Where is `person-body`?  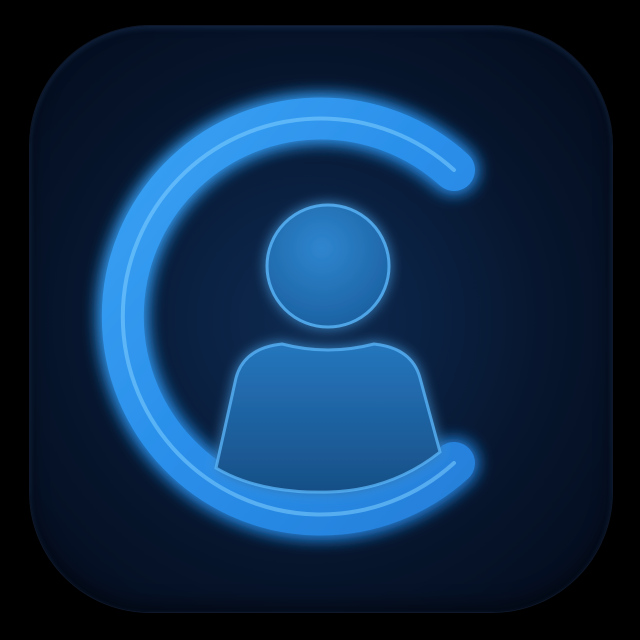 person-body is located at coordinates (328, 418).